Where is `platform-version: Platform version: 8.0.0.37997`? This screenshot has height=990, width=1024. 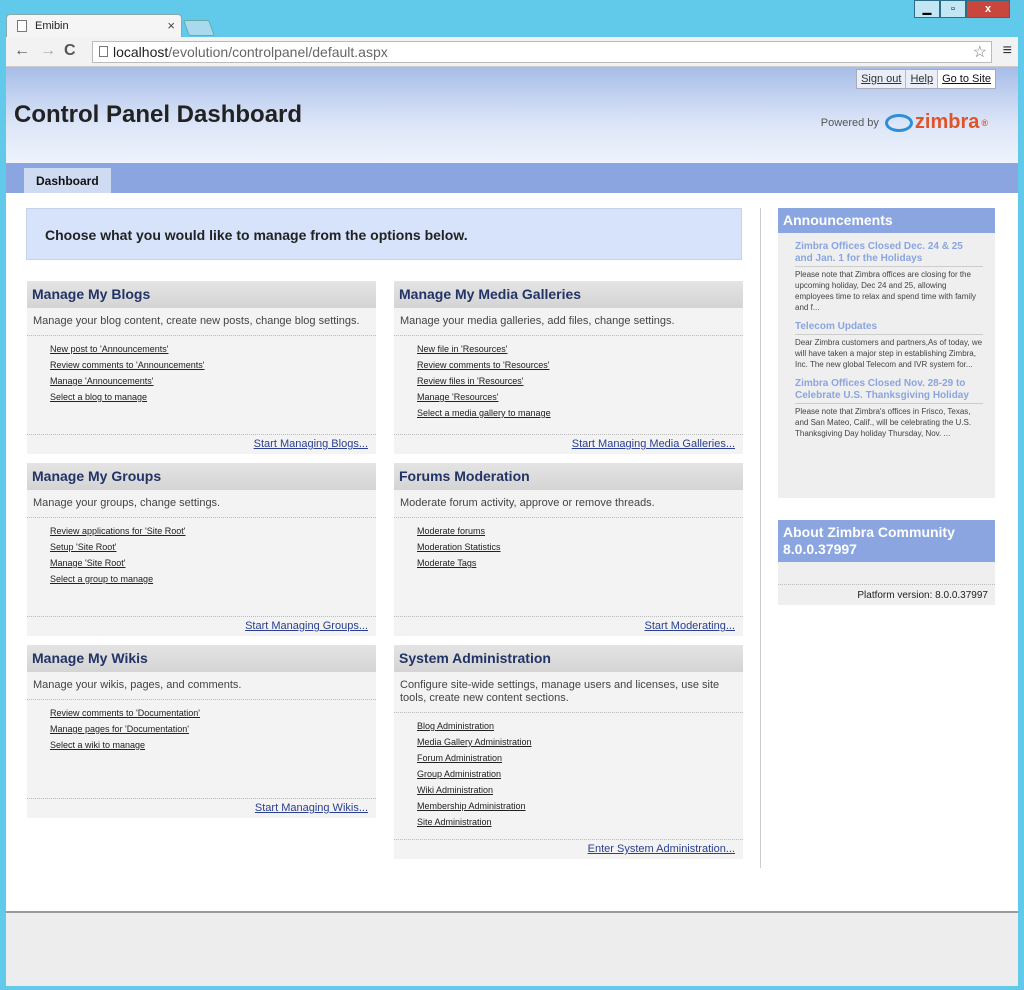 platform-version: Platform version: 8.0.0.37997 is located at coordinates (886, 594).